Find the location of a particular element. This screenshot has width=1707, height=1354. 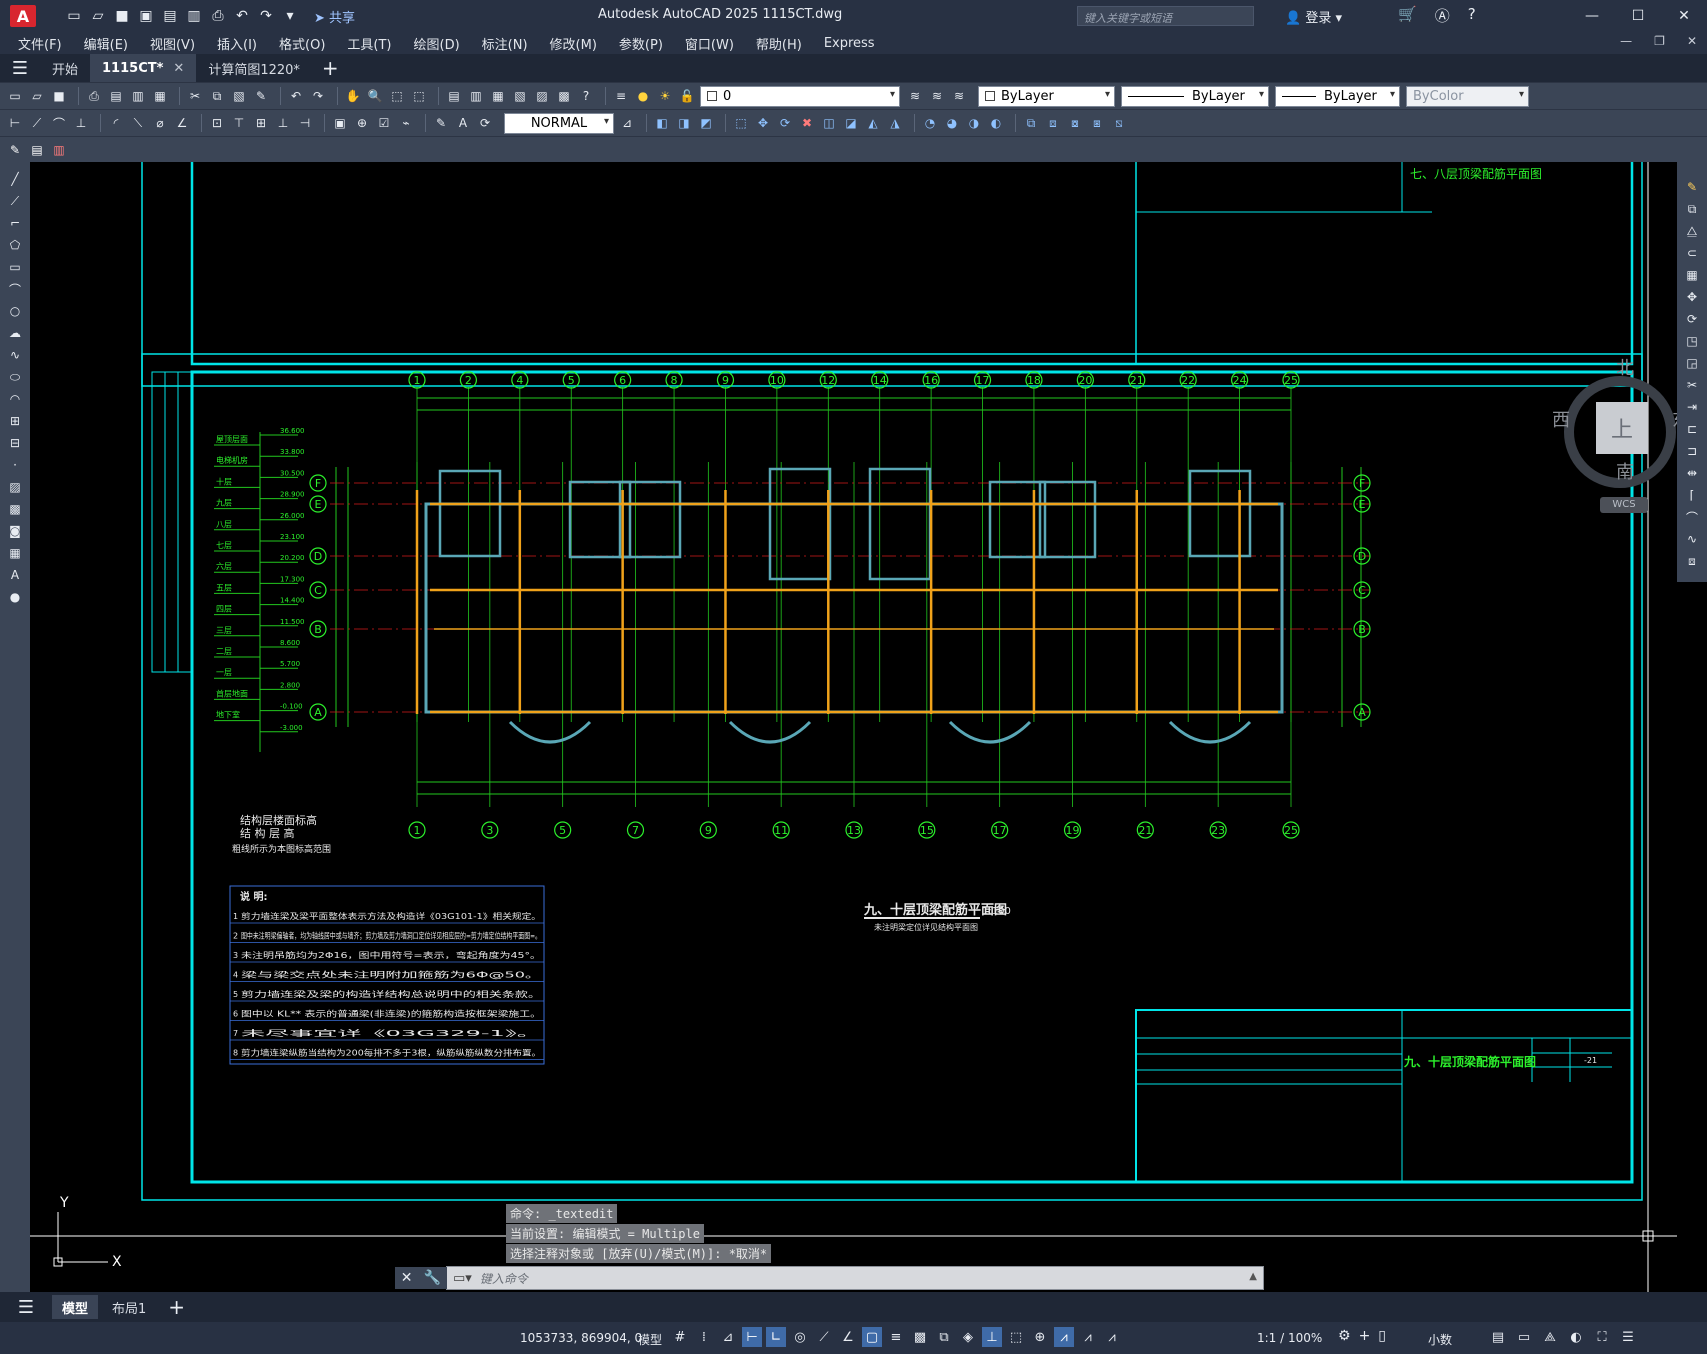

make-current-layer-icon: ≋ is located at coordinates (915, 96).